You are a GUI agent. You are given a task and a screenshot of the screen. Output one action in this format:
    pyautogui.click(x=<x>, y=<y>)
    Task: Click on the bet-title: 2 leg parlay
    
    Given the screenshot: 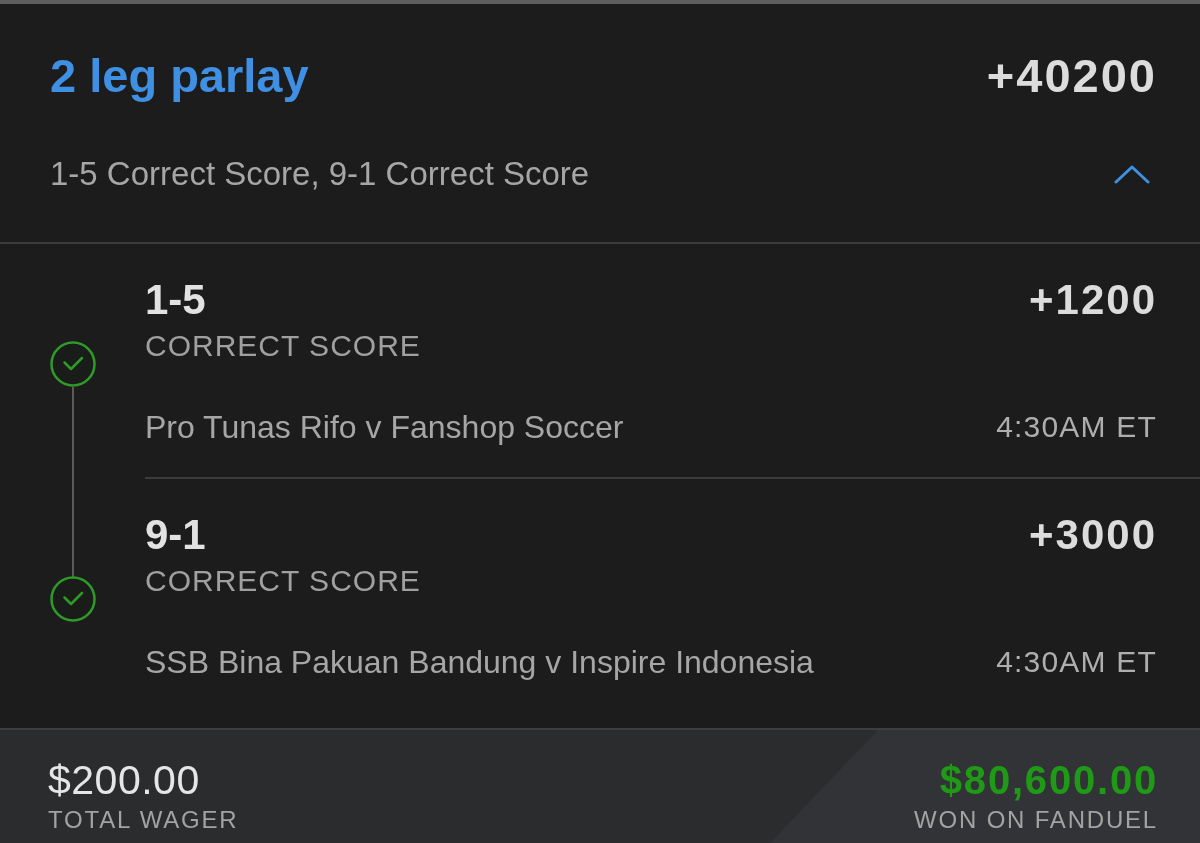 What is the action you would take?
    pyautogui.click(x=179, y=76)
    